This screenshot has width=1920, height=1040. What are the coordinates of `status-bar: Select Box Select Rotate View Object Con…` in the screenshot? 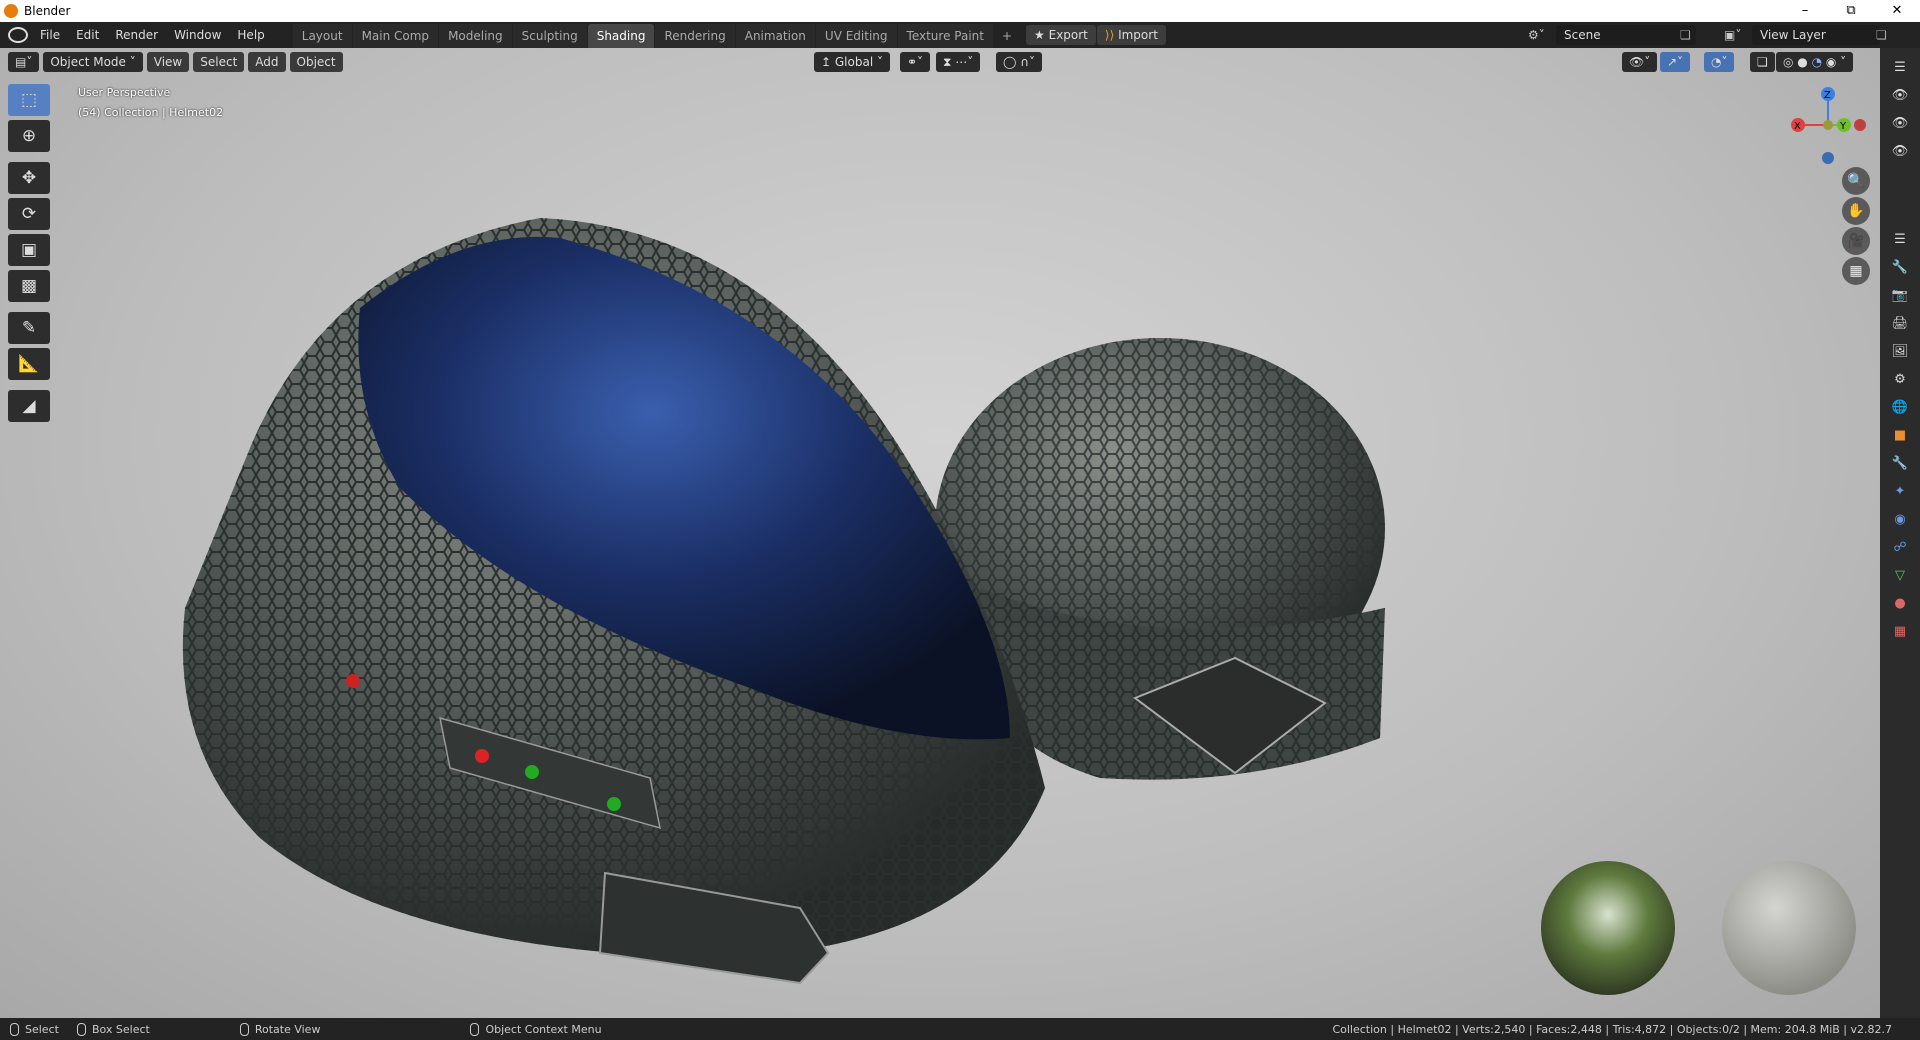 It's located at (960, 1029).